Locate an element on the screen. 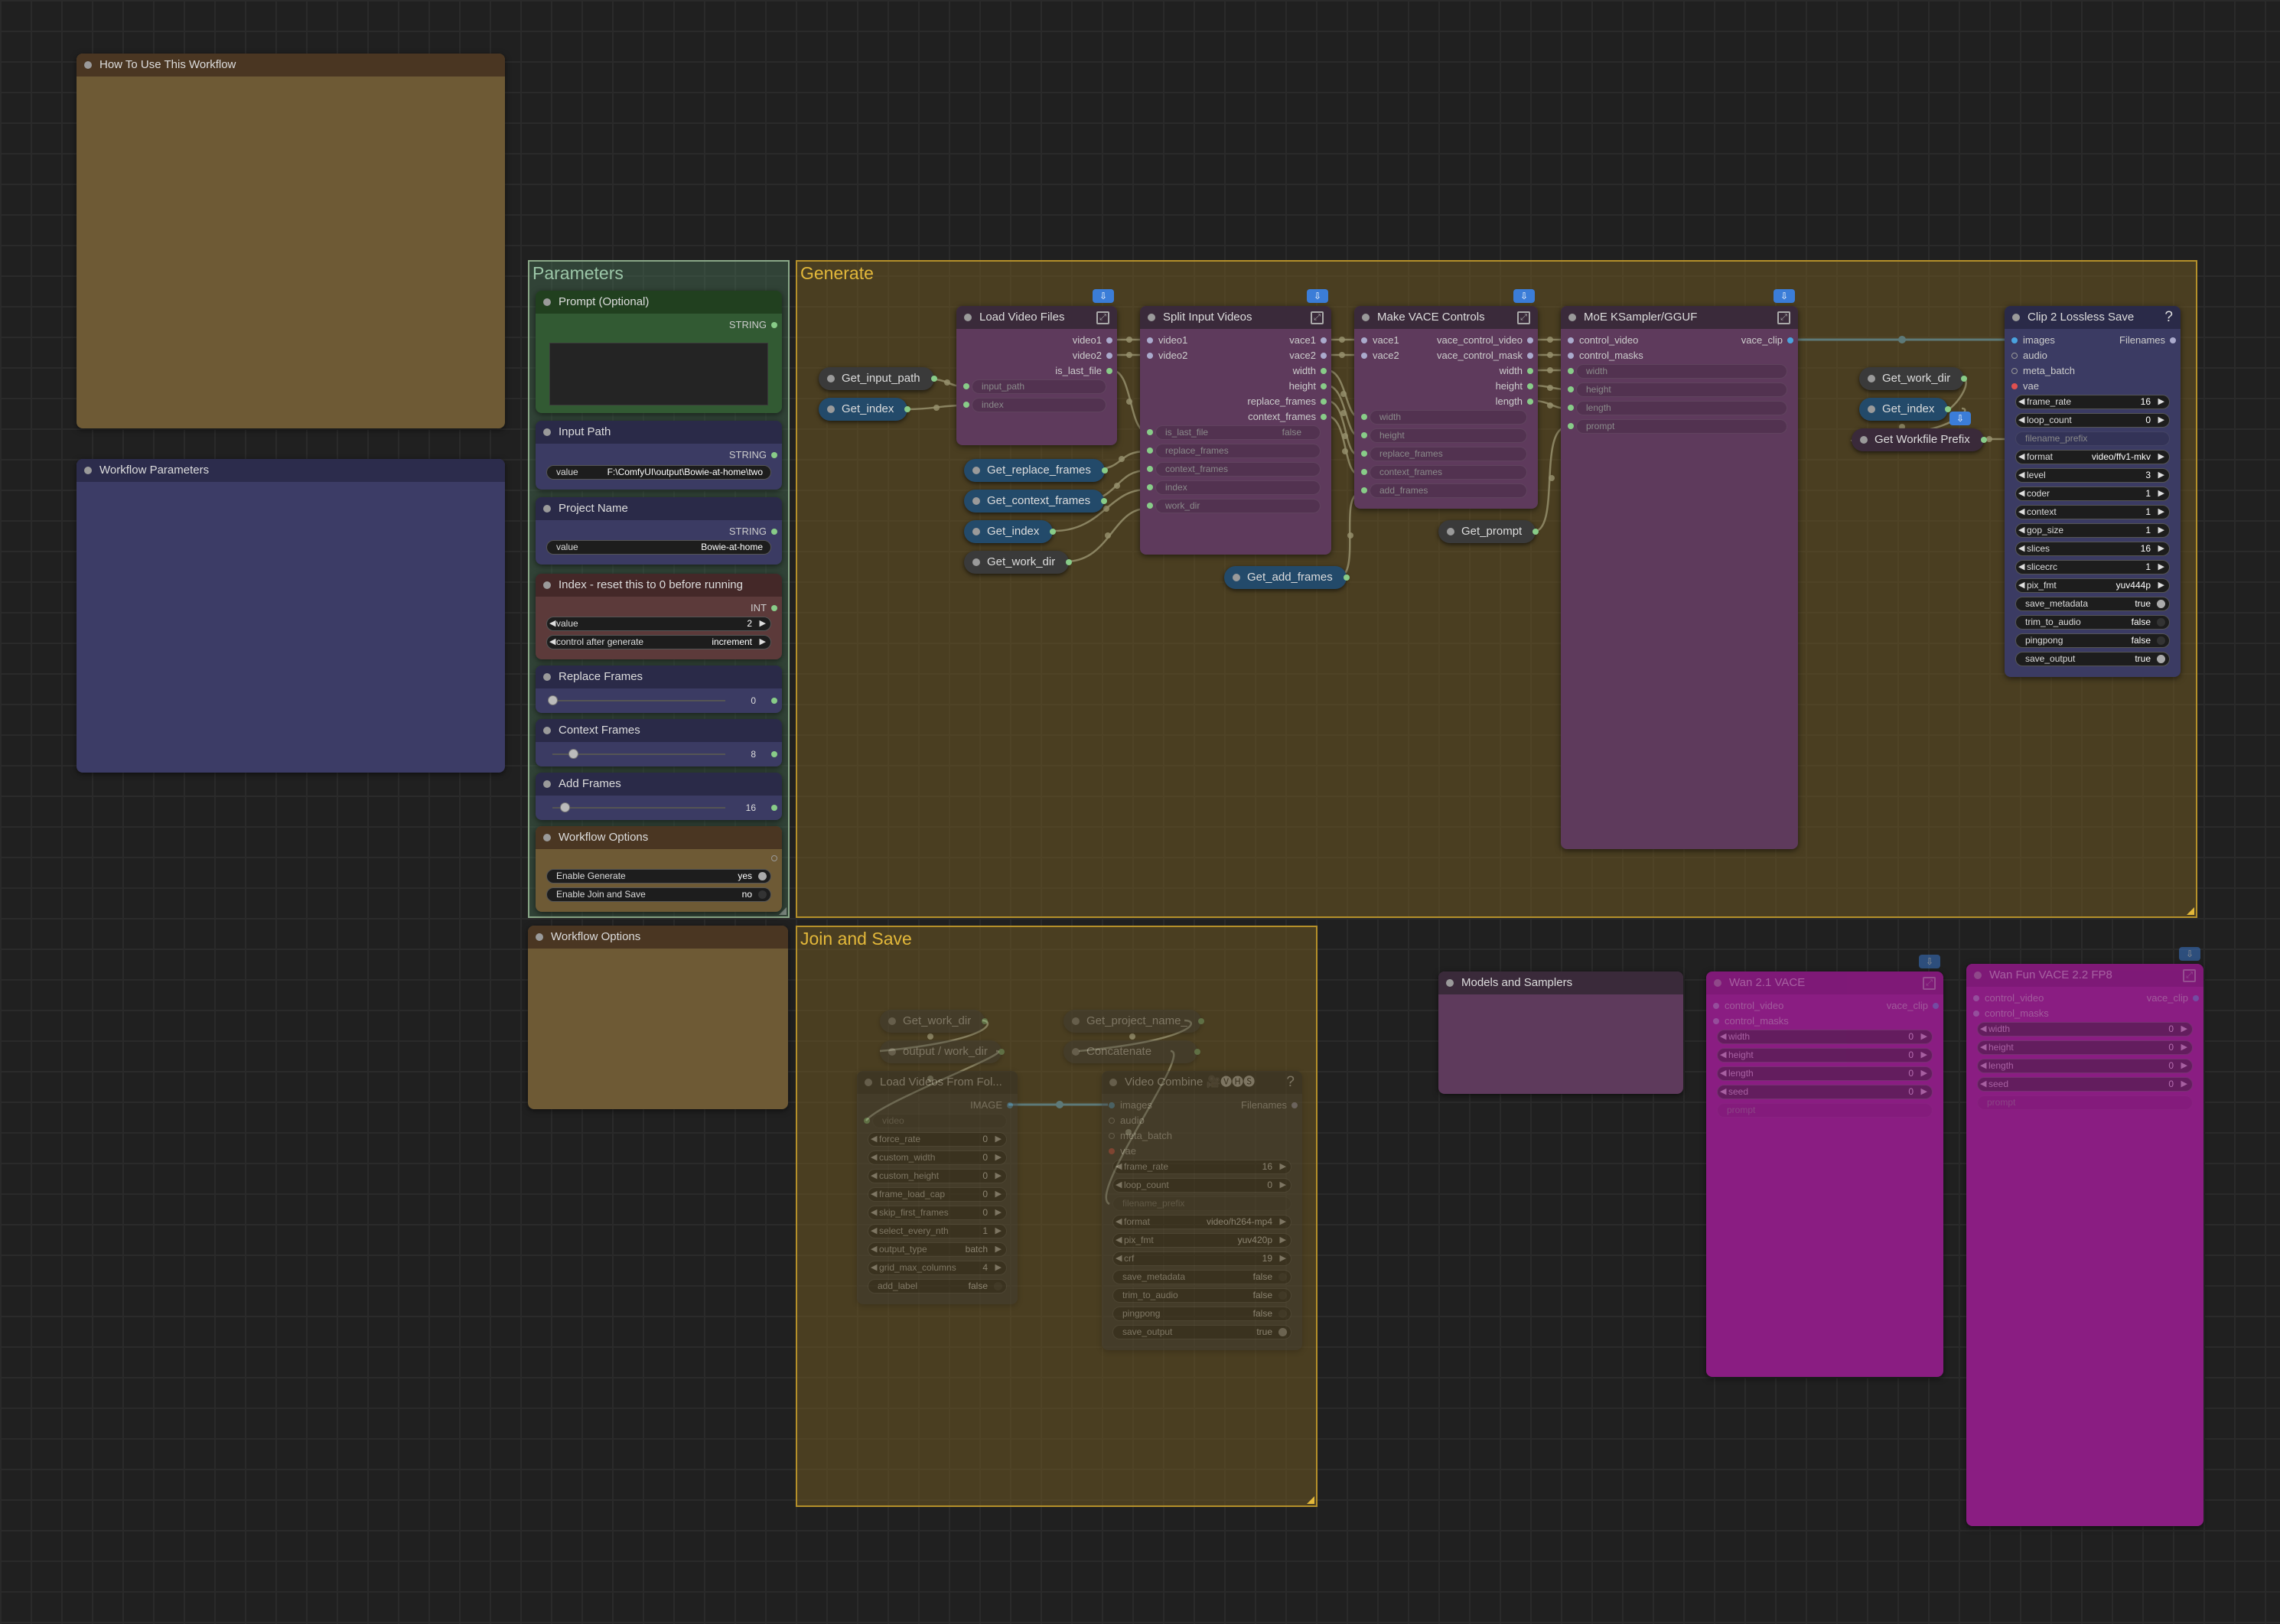 The height and width of the screenshot is (1624, 2280). node-context-frames: Context Frames 8 is located at coordinates (659, 742).